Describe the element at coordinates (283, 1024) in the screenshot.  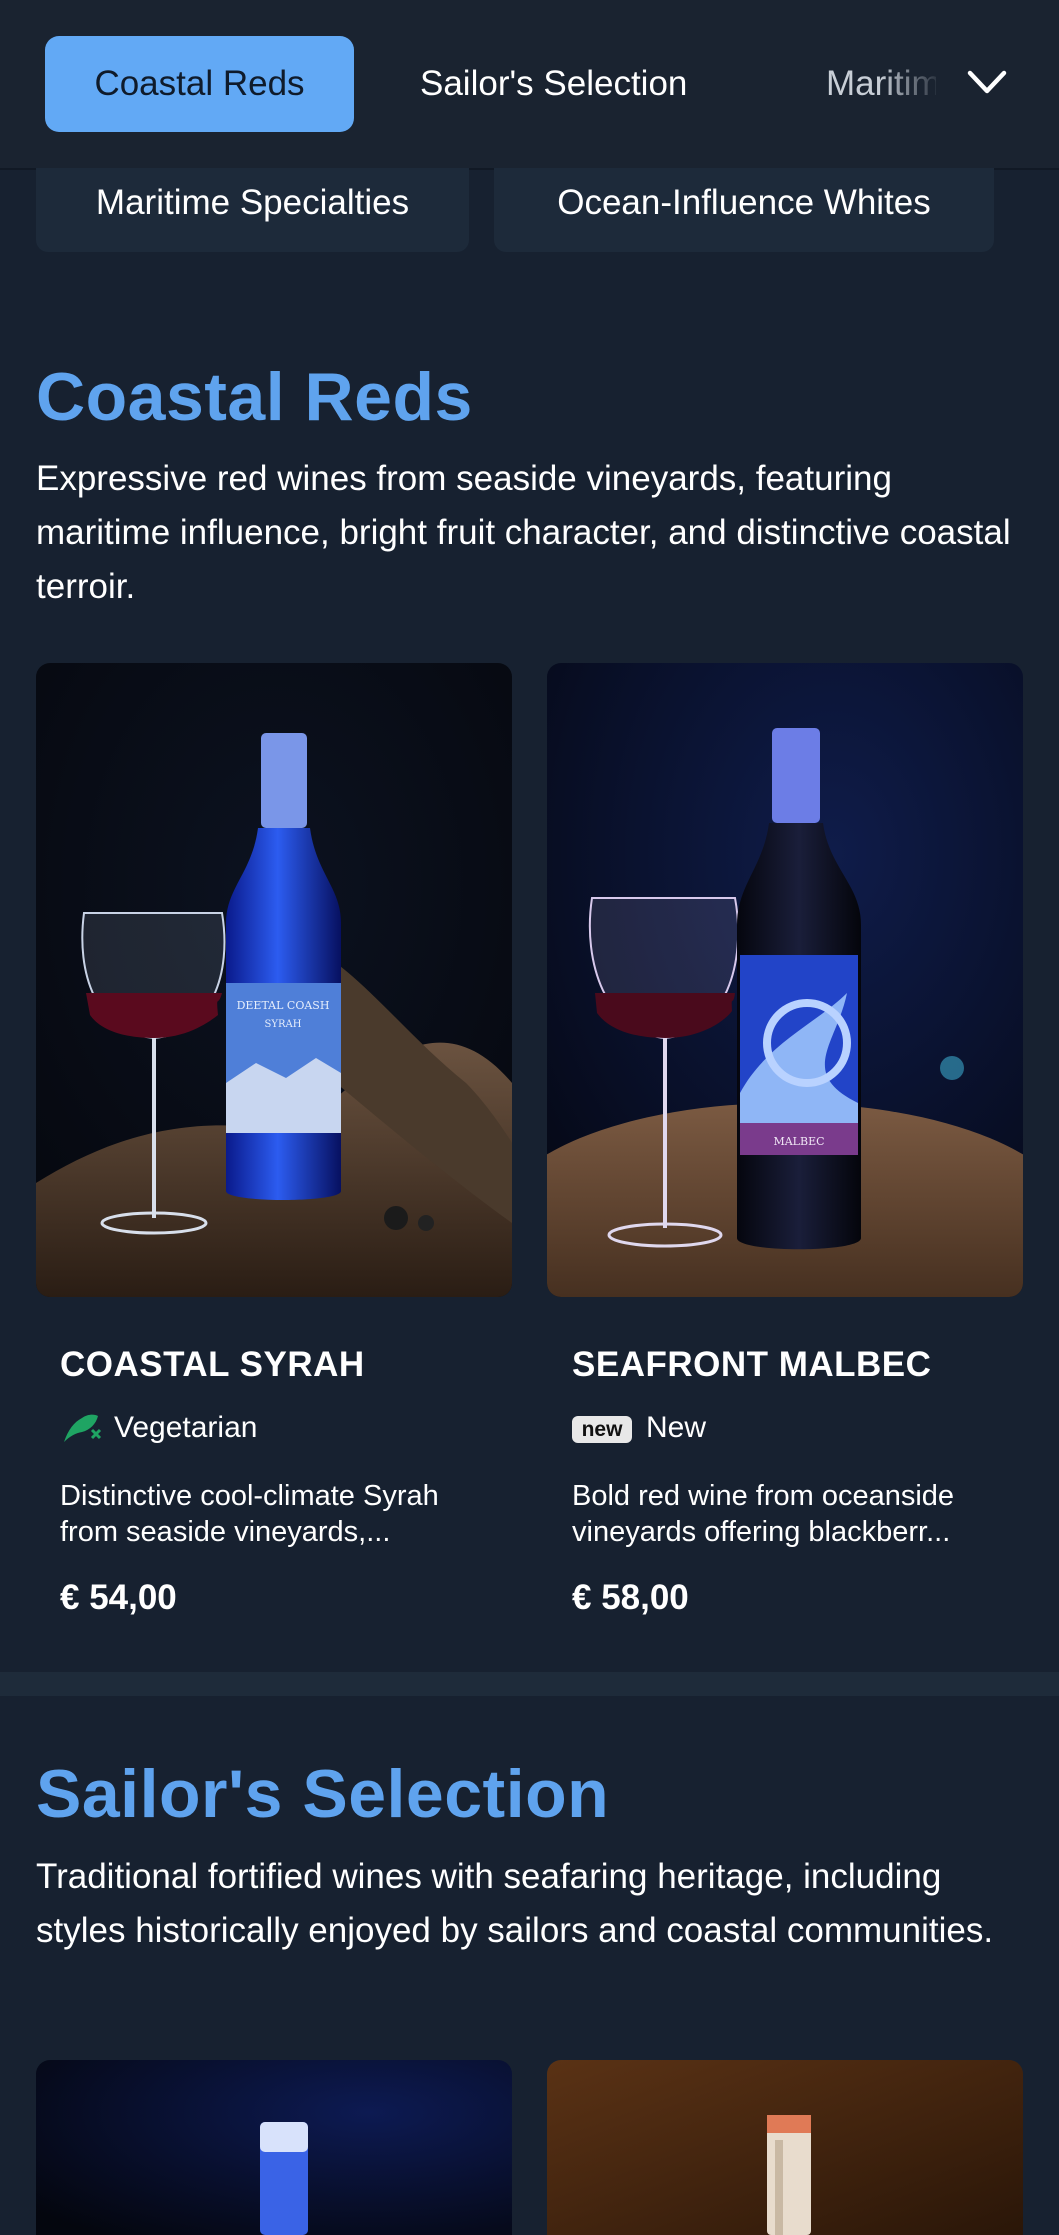
I see `bottle-label-text: SYRAH` at that location.